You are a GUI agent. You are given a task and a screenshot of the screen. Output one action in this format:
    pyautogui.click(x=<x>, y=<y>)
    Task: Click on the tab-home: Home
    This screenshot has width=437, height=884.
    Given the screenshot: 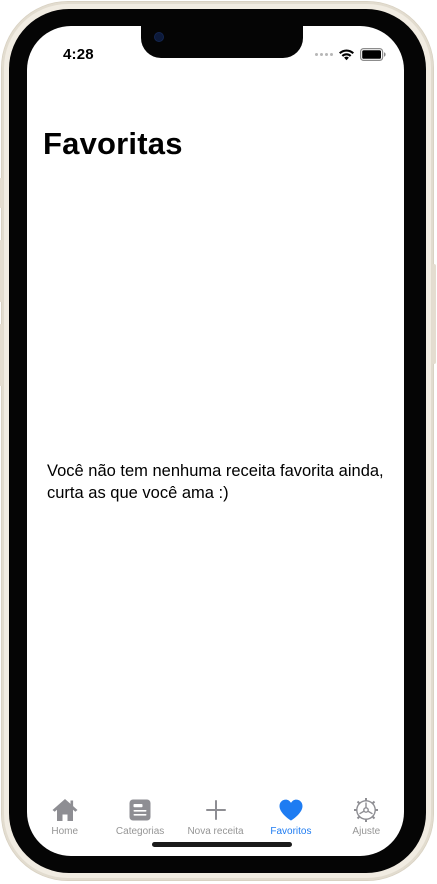 What is the action you would take?
    pyautogui.click(x=64, y=819)
    